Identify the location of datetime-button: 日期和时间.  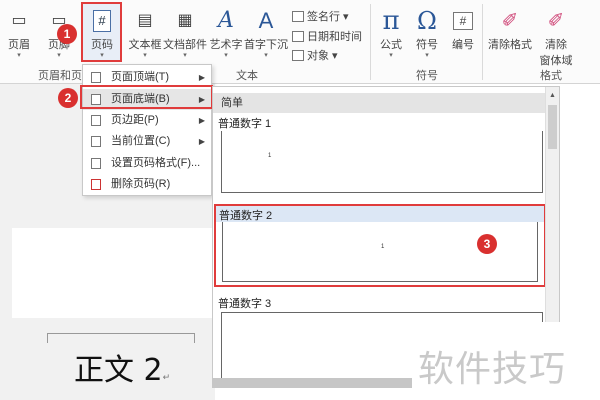
(327, 36).